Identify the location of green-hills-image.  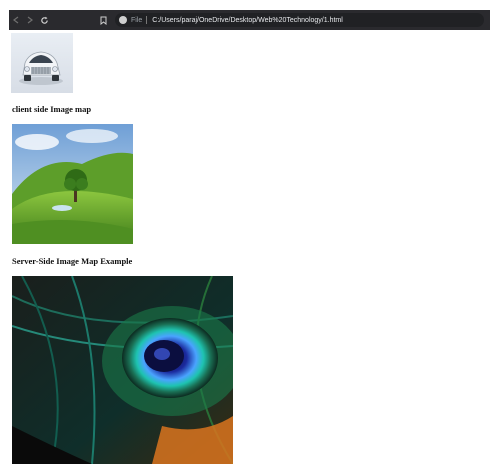
(72, 184).